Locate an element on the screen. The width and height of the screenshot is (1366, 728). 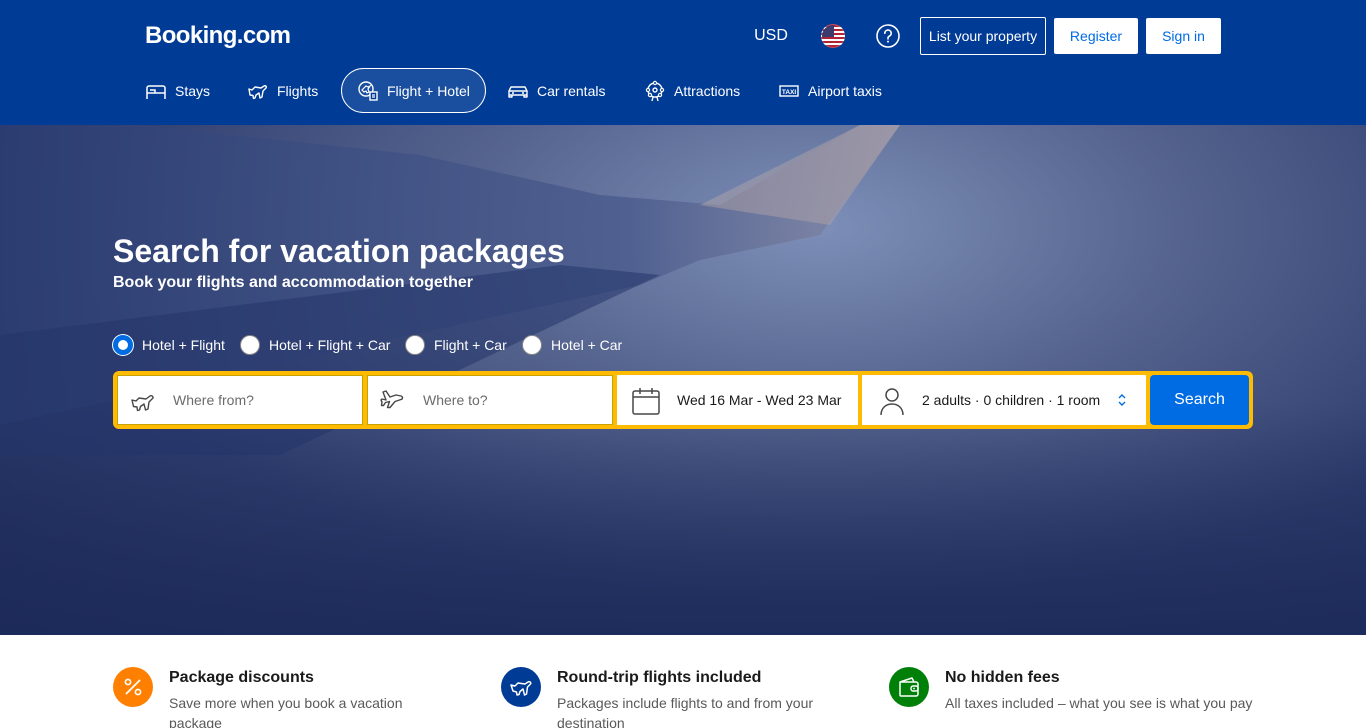
chevron-up-down-icon is located at coordinates (1122, 400).